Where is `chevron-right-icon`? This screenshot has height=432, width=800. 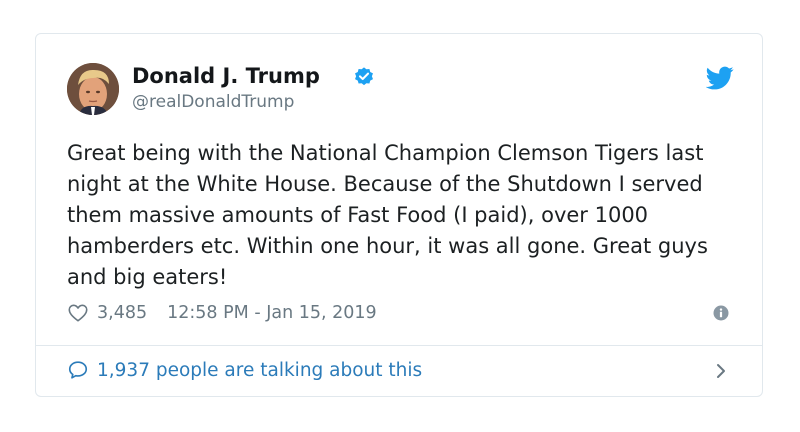 chevron-right-icon is located at coordinates (721, 371).